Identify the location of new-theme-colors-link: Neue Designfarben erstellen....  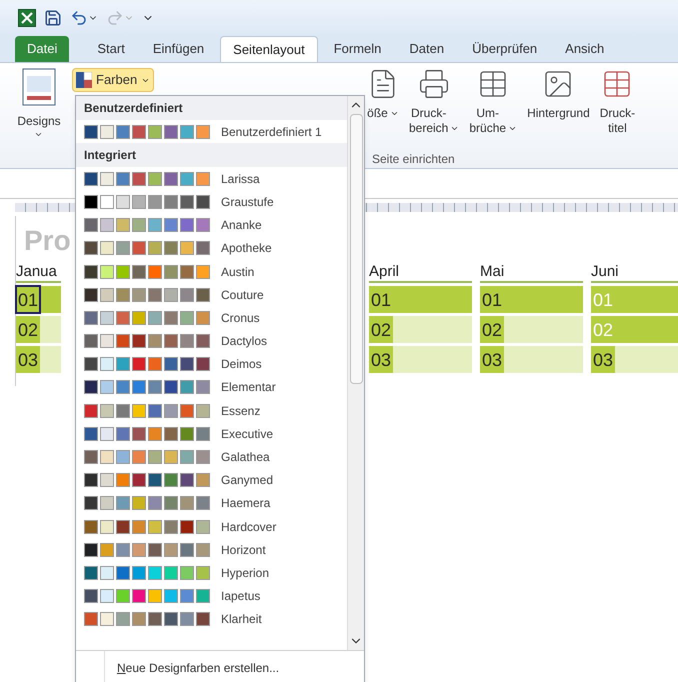
(192, 666).